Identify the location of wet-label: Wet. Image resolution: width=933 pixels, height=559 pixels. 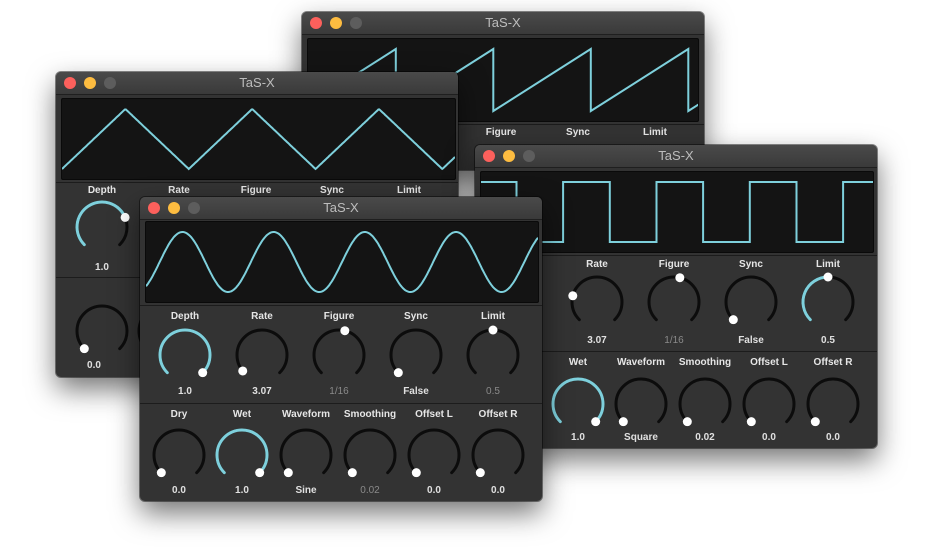
(242, 414).